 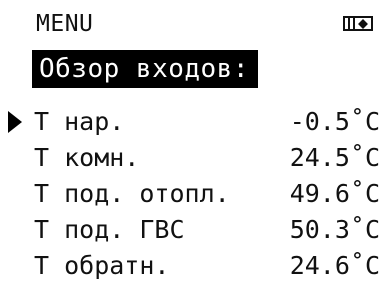 What do you see at coordinates (87, 157) in the screenshot?
I see `input-label: T комн.` at bounding box center [87, 157].